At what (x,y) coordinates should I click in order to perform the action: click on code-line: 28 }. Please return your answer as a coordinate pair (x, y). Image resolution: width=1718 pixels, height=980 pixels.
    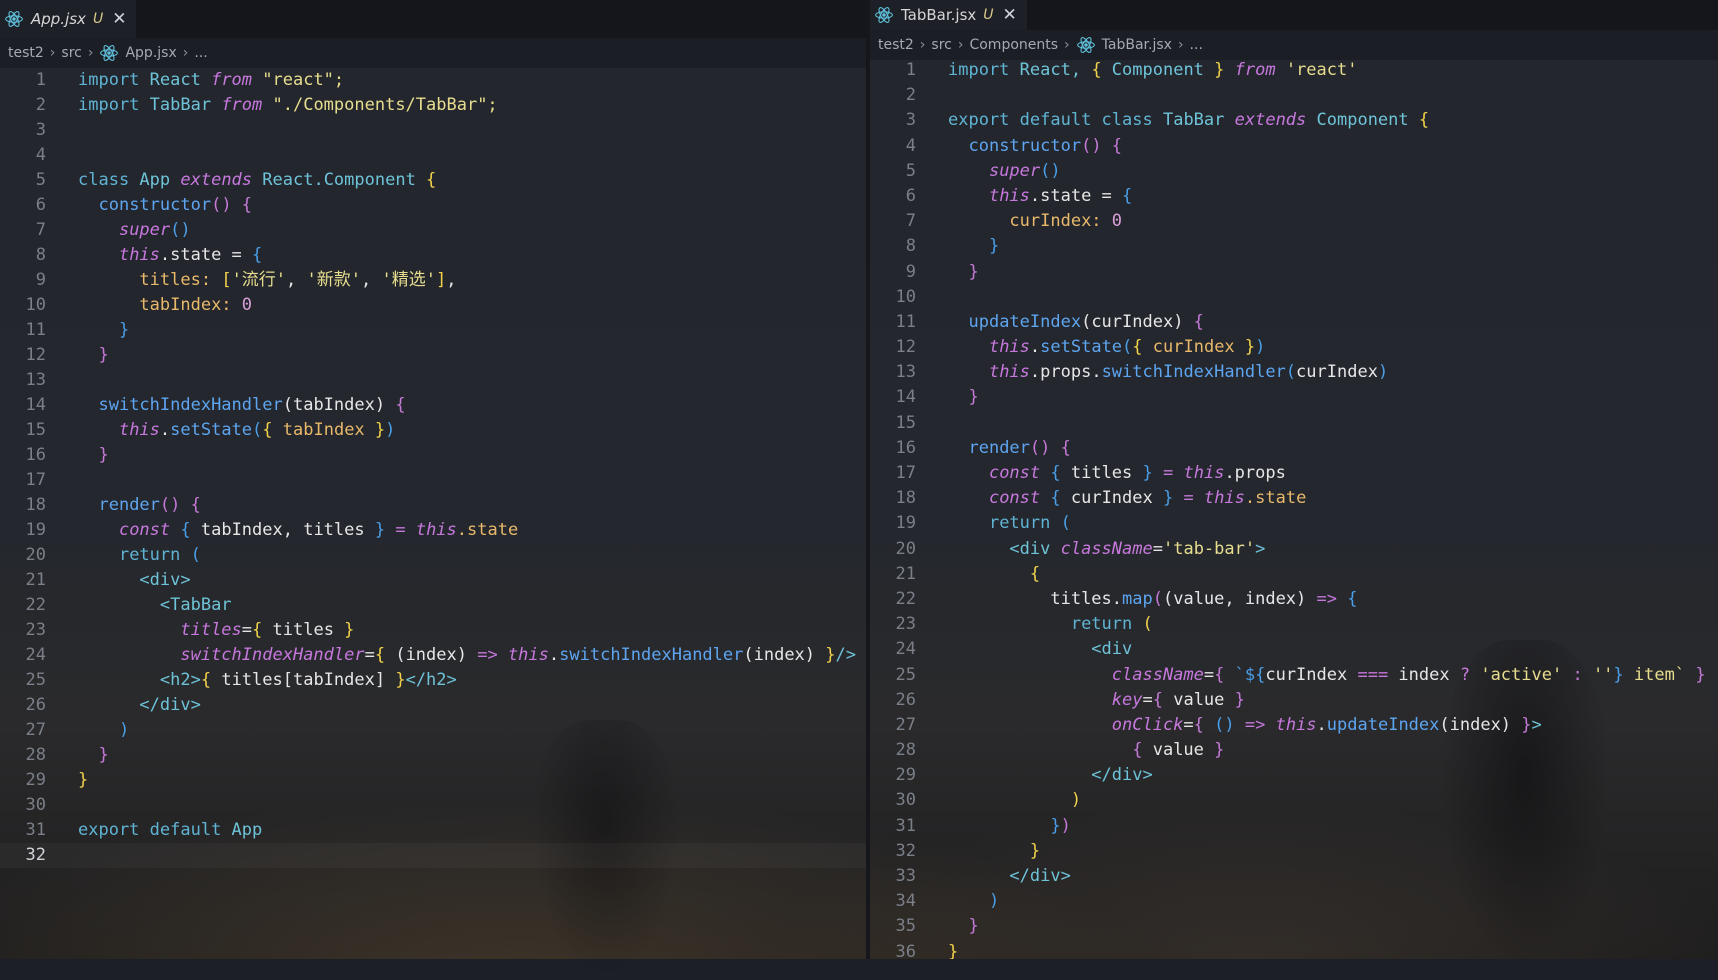
    Looking at the image, I should click on (433, 755).